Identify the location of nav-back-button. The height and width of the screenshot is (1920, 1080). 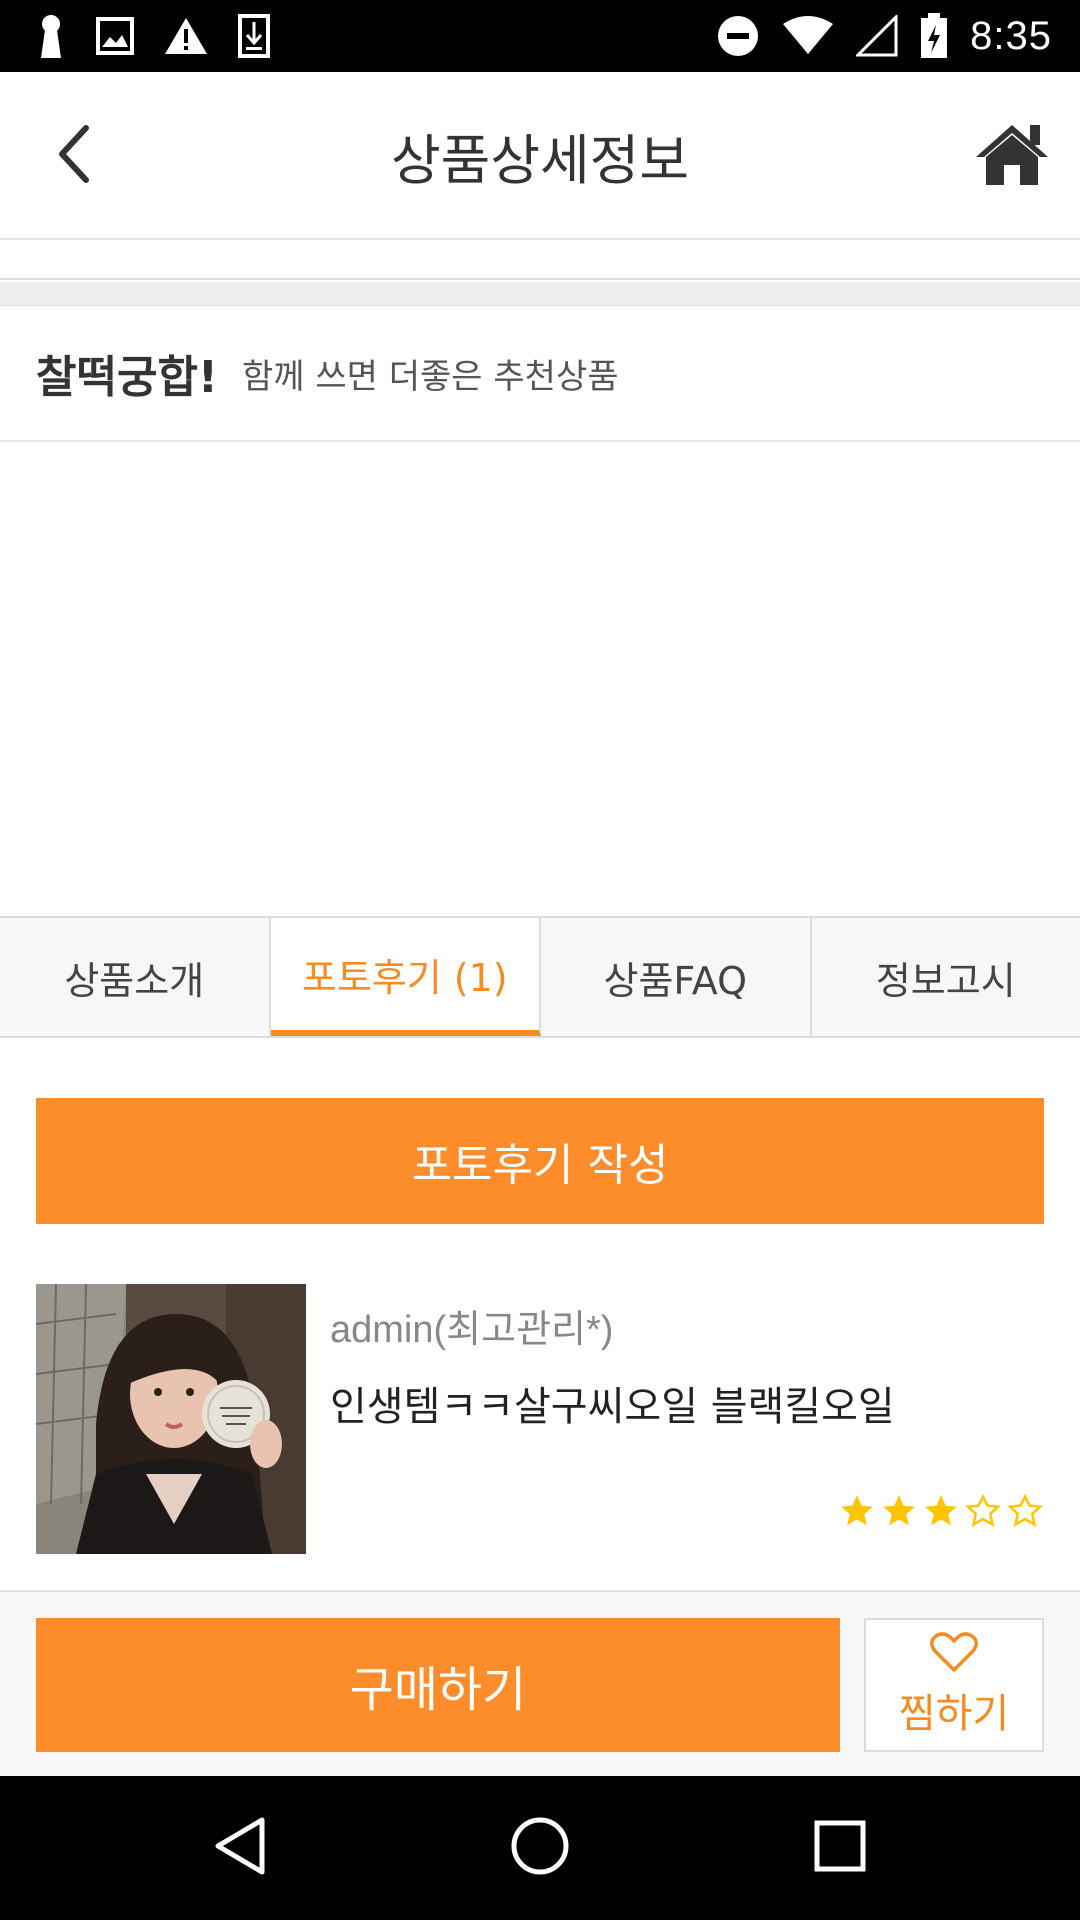
(240, 1848).